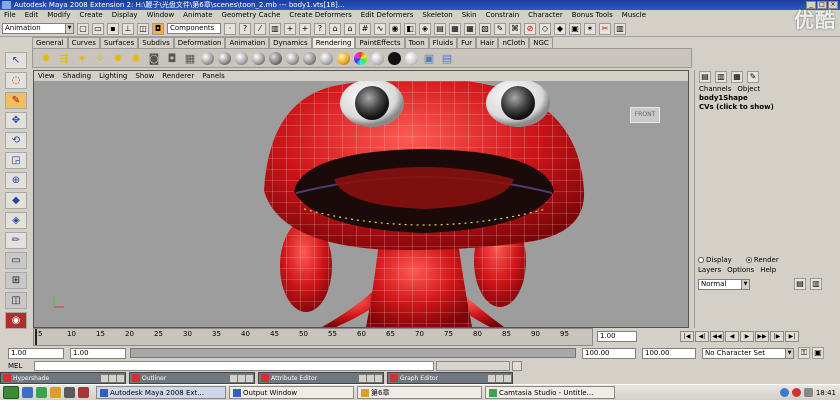  What do you see at coordinates (721, 77) in the screenshot?
I see `layer-editor-icon: ▥` at bounding box center [721, 77].